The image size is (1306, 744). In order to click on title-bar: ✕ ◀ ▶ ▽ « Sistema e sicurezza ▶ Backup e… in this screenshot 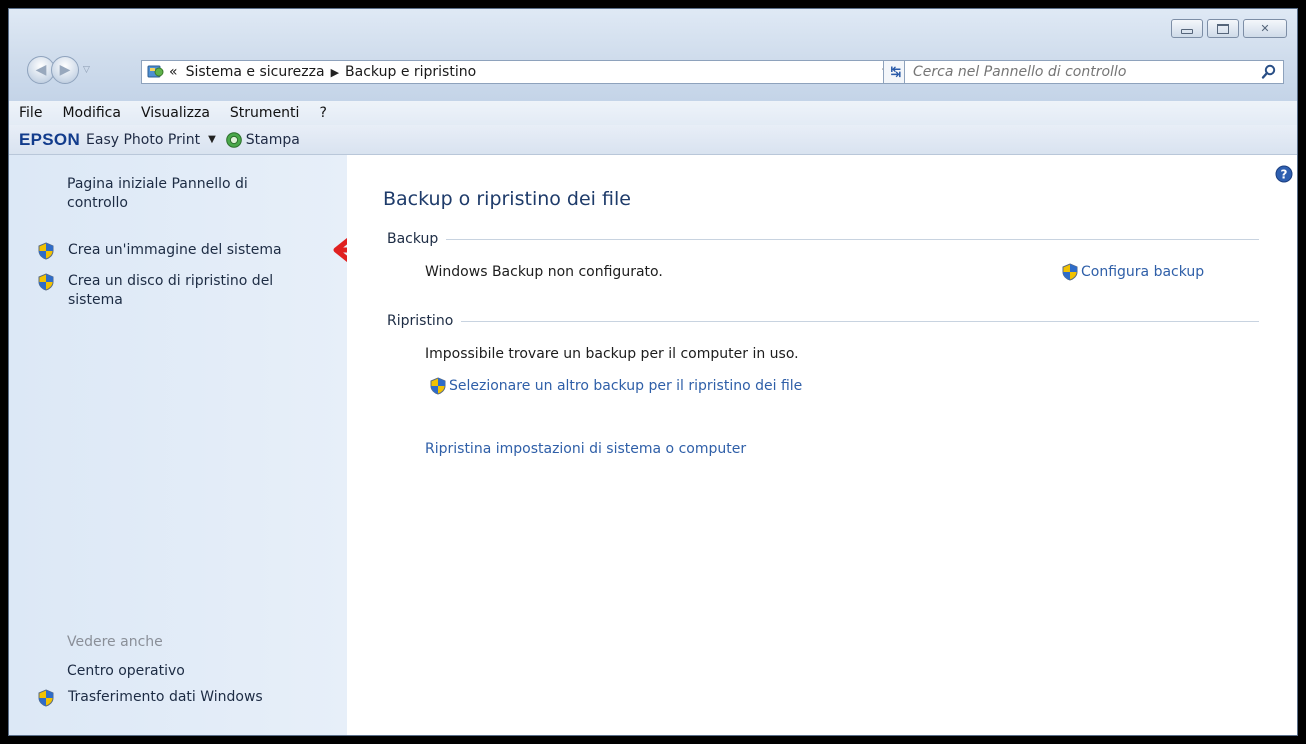, I will do `click(653, 55)`.